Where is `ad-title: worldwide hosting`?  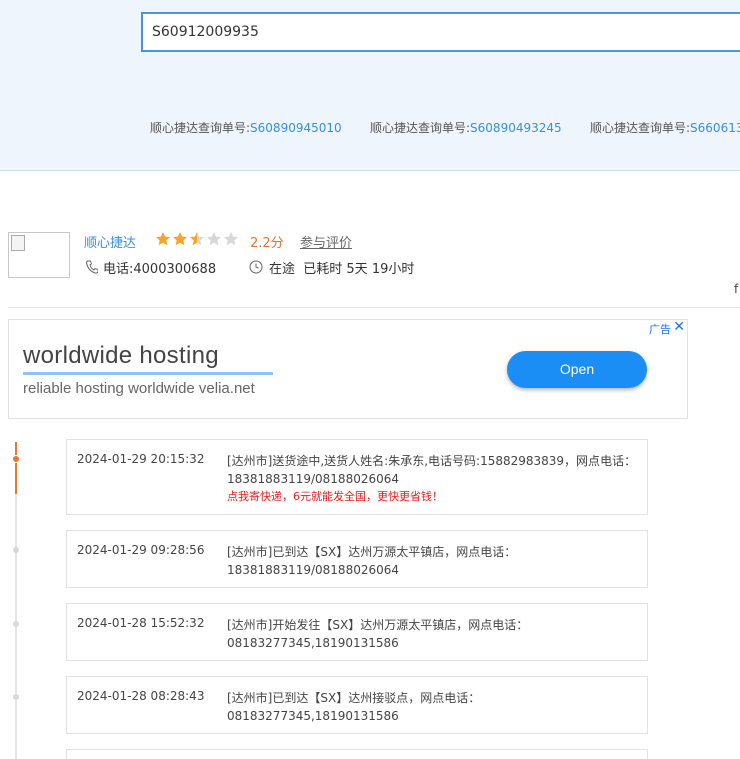
ad-title: worldwide hosting is located at coordinates (121, 356).